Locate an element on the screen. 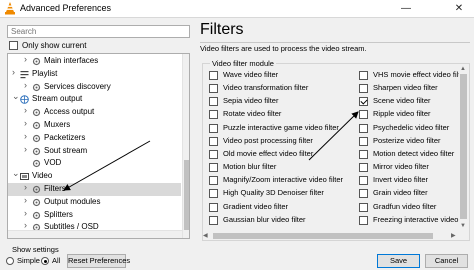  filter-option: Invert video filter is located at coordinates (409, 181).